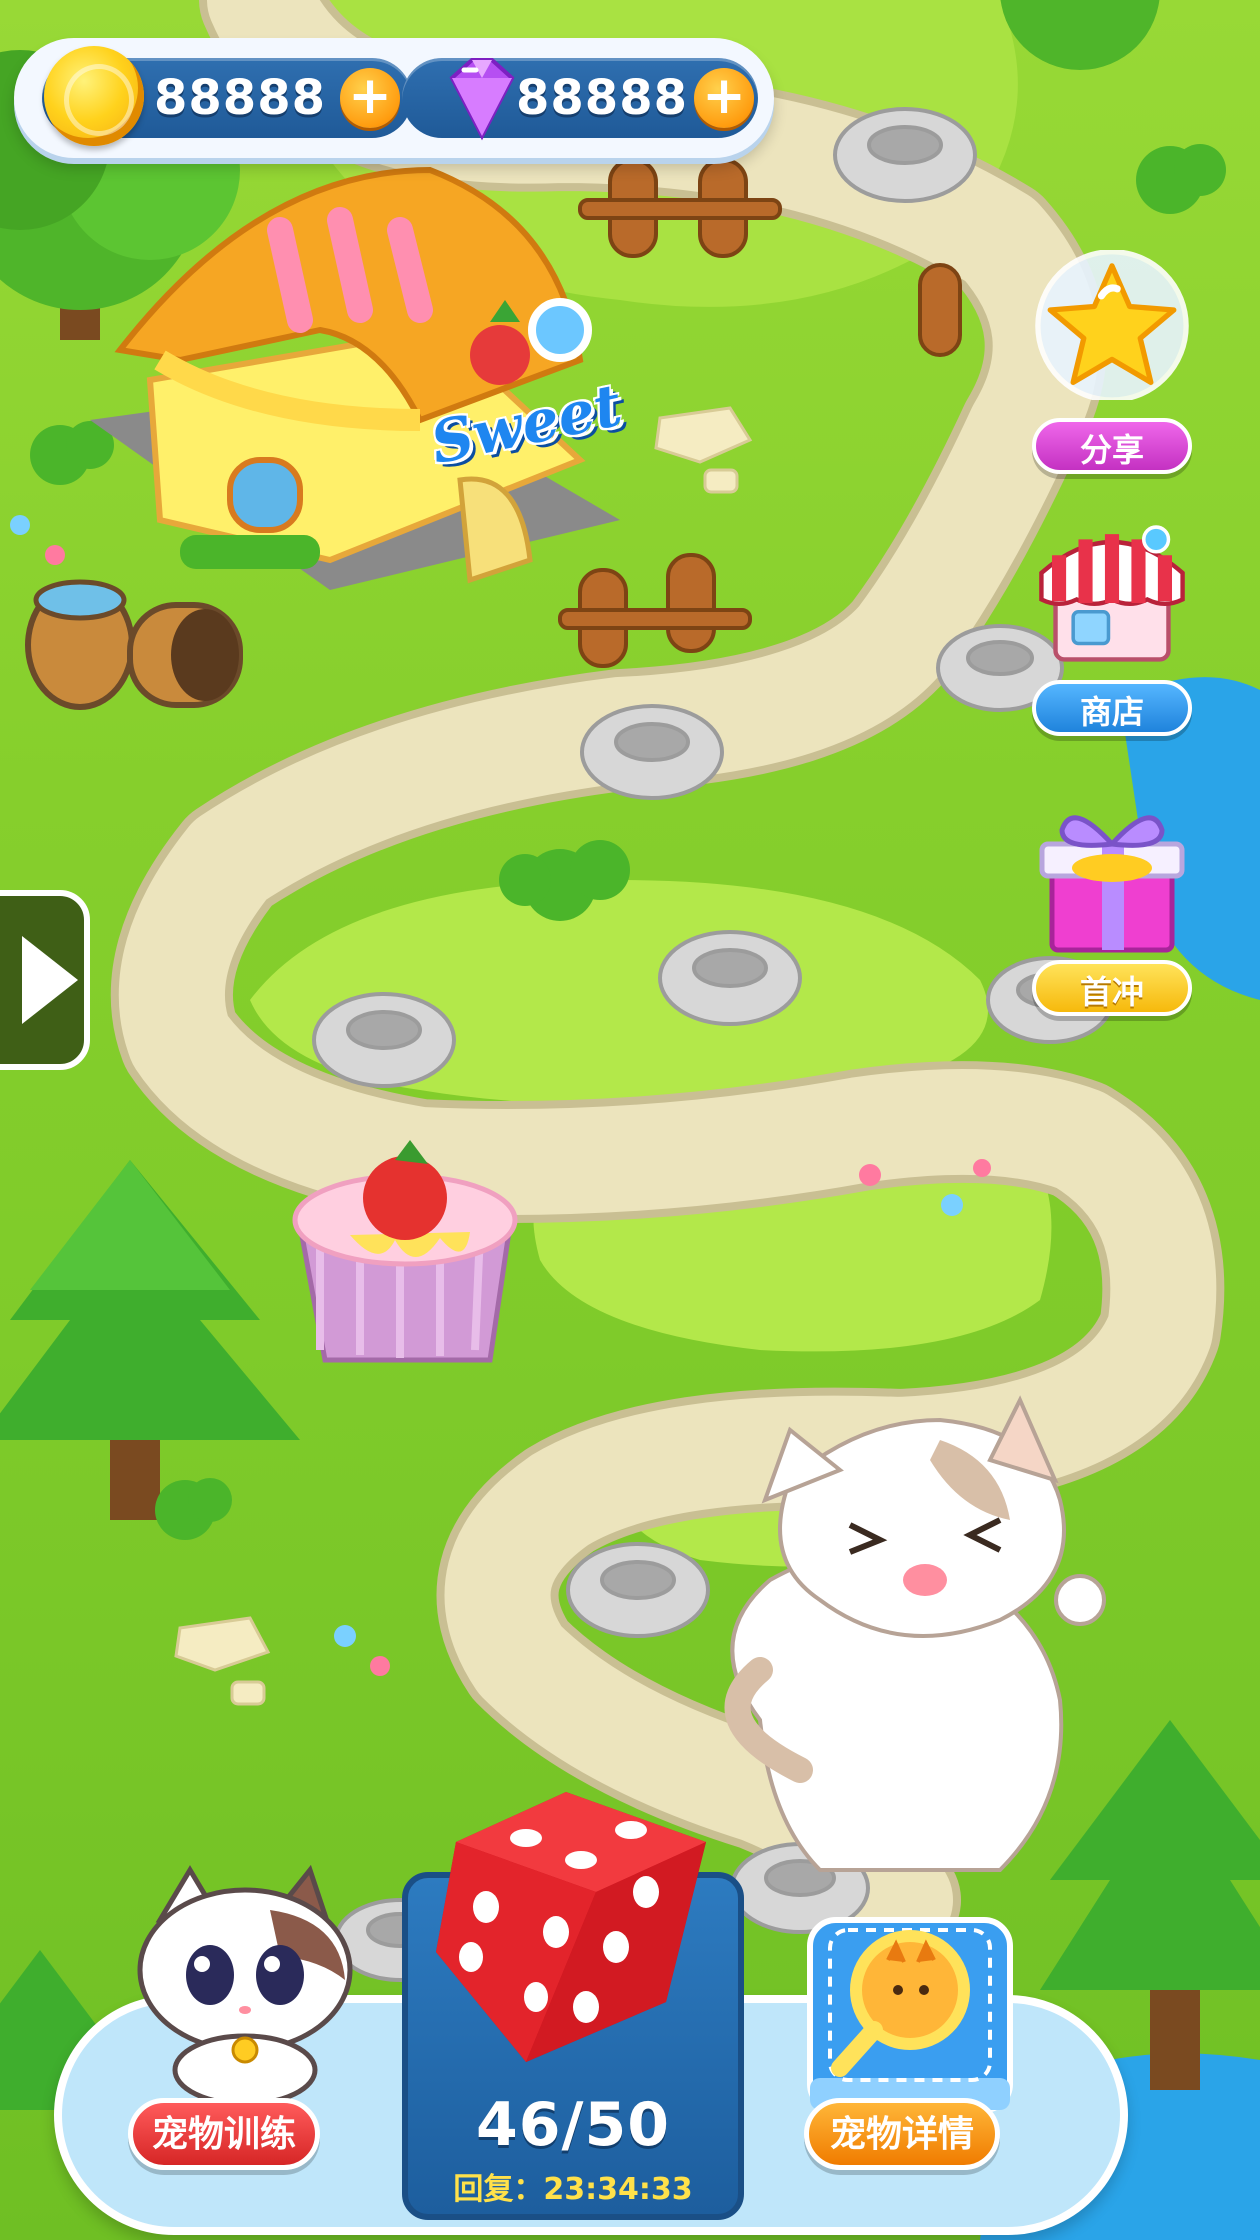 The image size is (1260, 2240). I want to click on coin-amount: 88888, so click(240, 98).